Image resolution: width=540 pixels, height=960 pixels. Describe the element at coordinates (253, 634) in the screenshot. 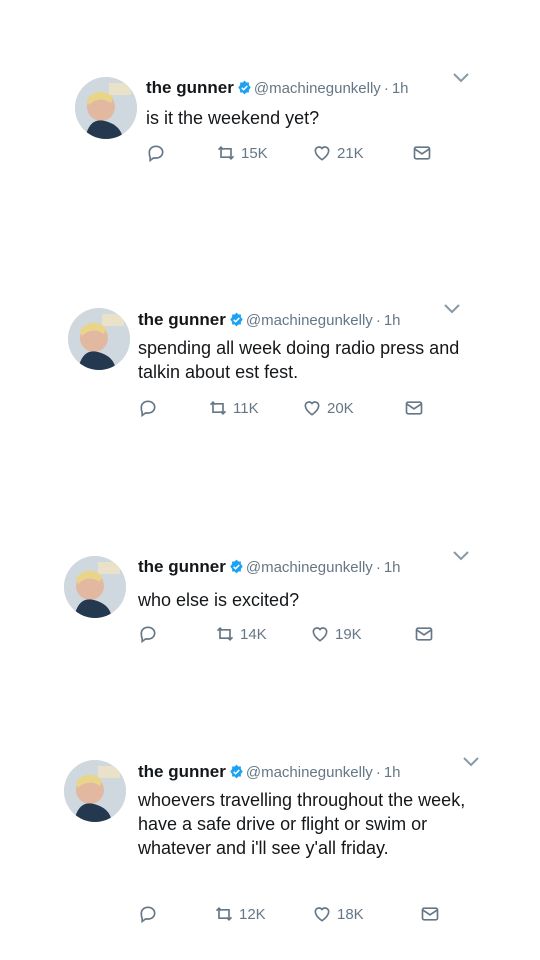

I see `retweet-count: 14K` at that location.